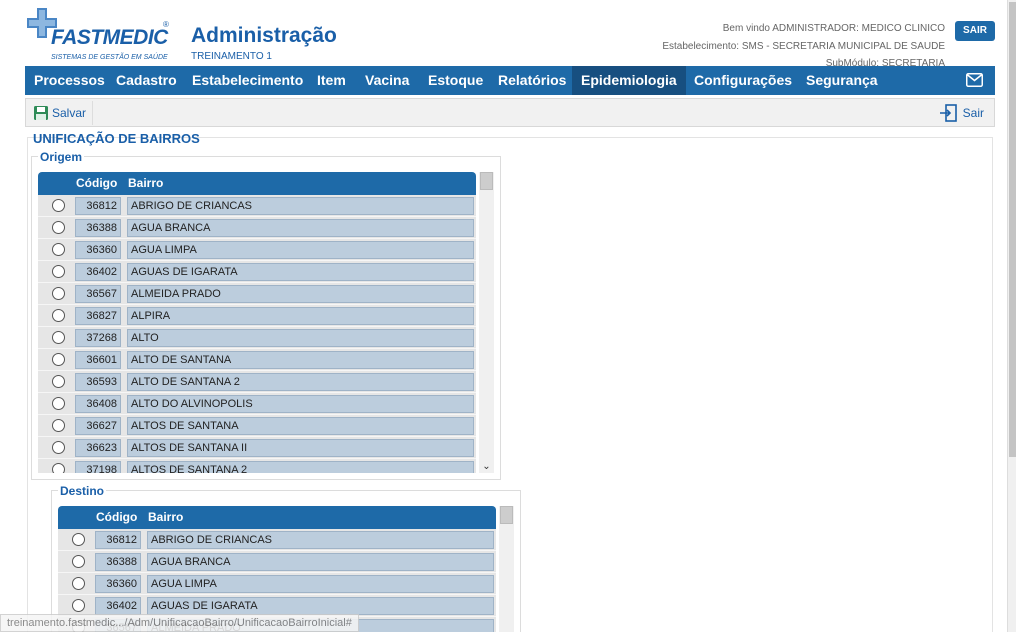  Describe the element at coordinates (116, 138) in the screenshot. I see `page-title: UNIFICAÇÃO DE BAIRROS` at that location.